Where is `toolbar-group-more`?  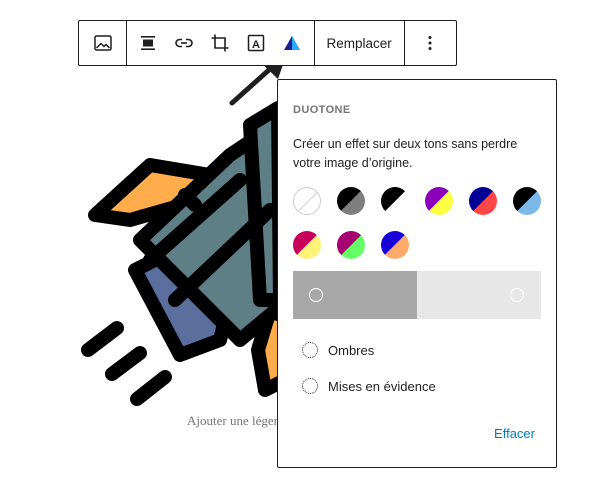
toolbar-group-more is located at coordinates (430, 43).